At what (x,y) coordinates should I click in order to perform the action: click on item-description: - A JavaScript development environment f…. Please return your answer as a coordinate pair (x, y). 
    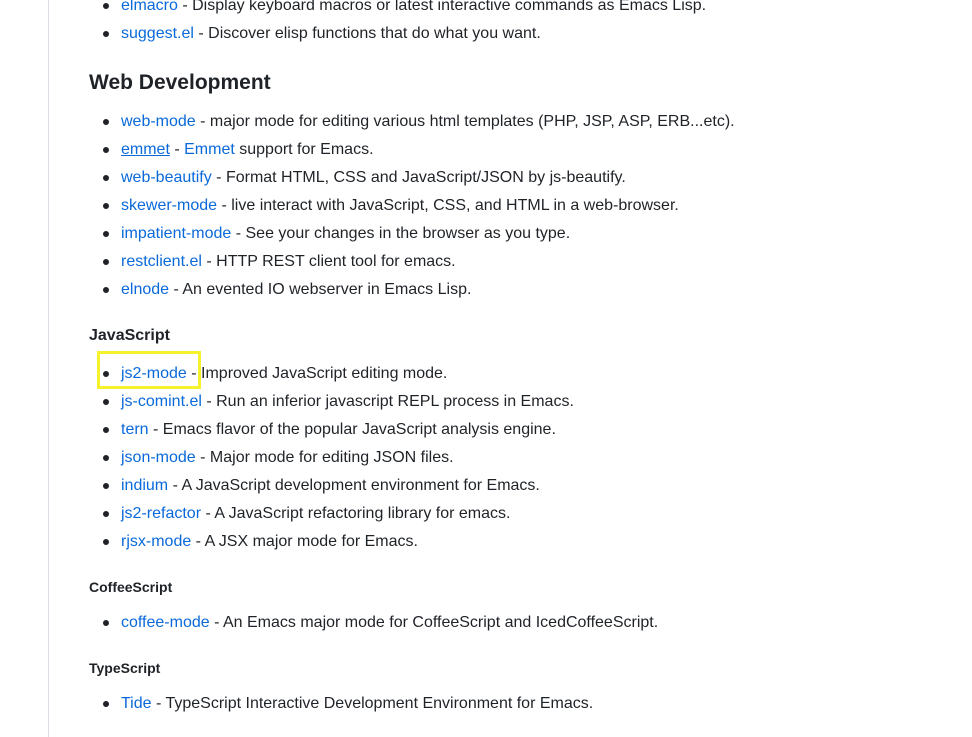
    Looking at the image, I should click on (354, 485).